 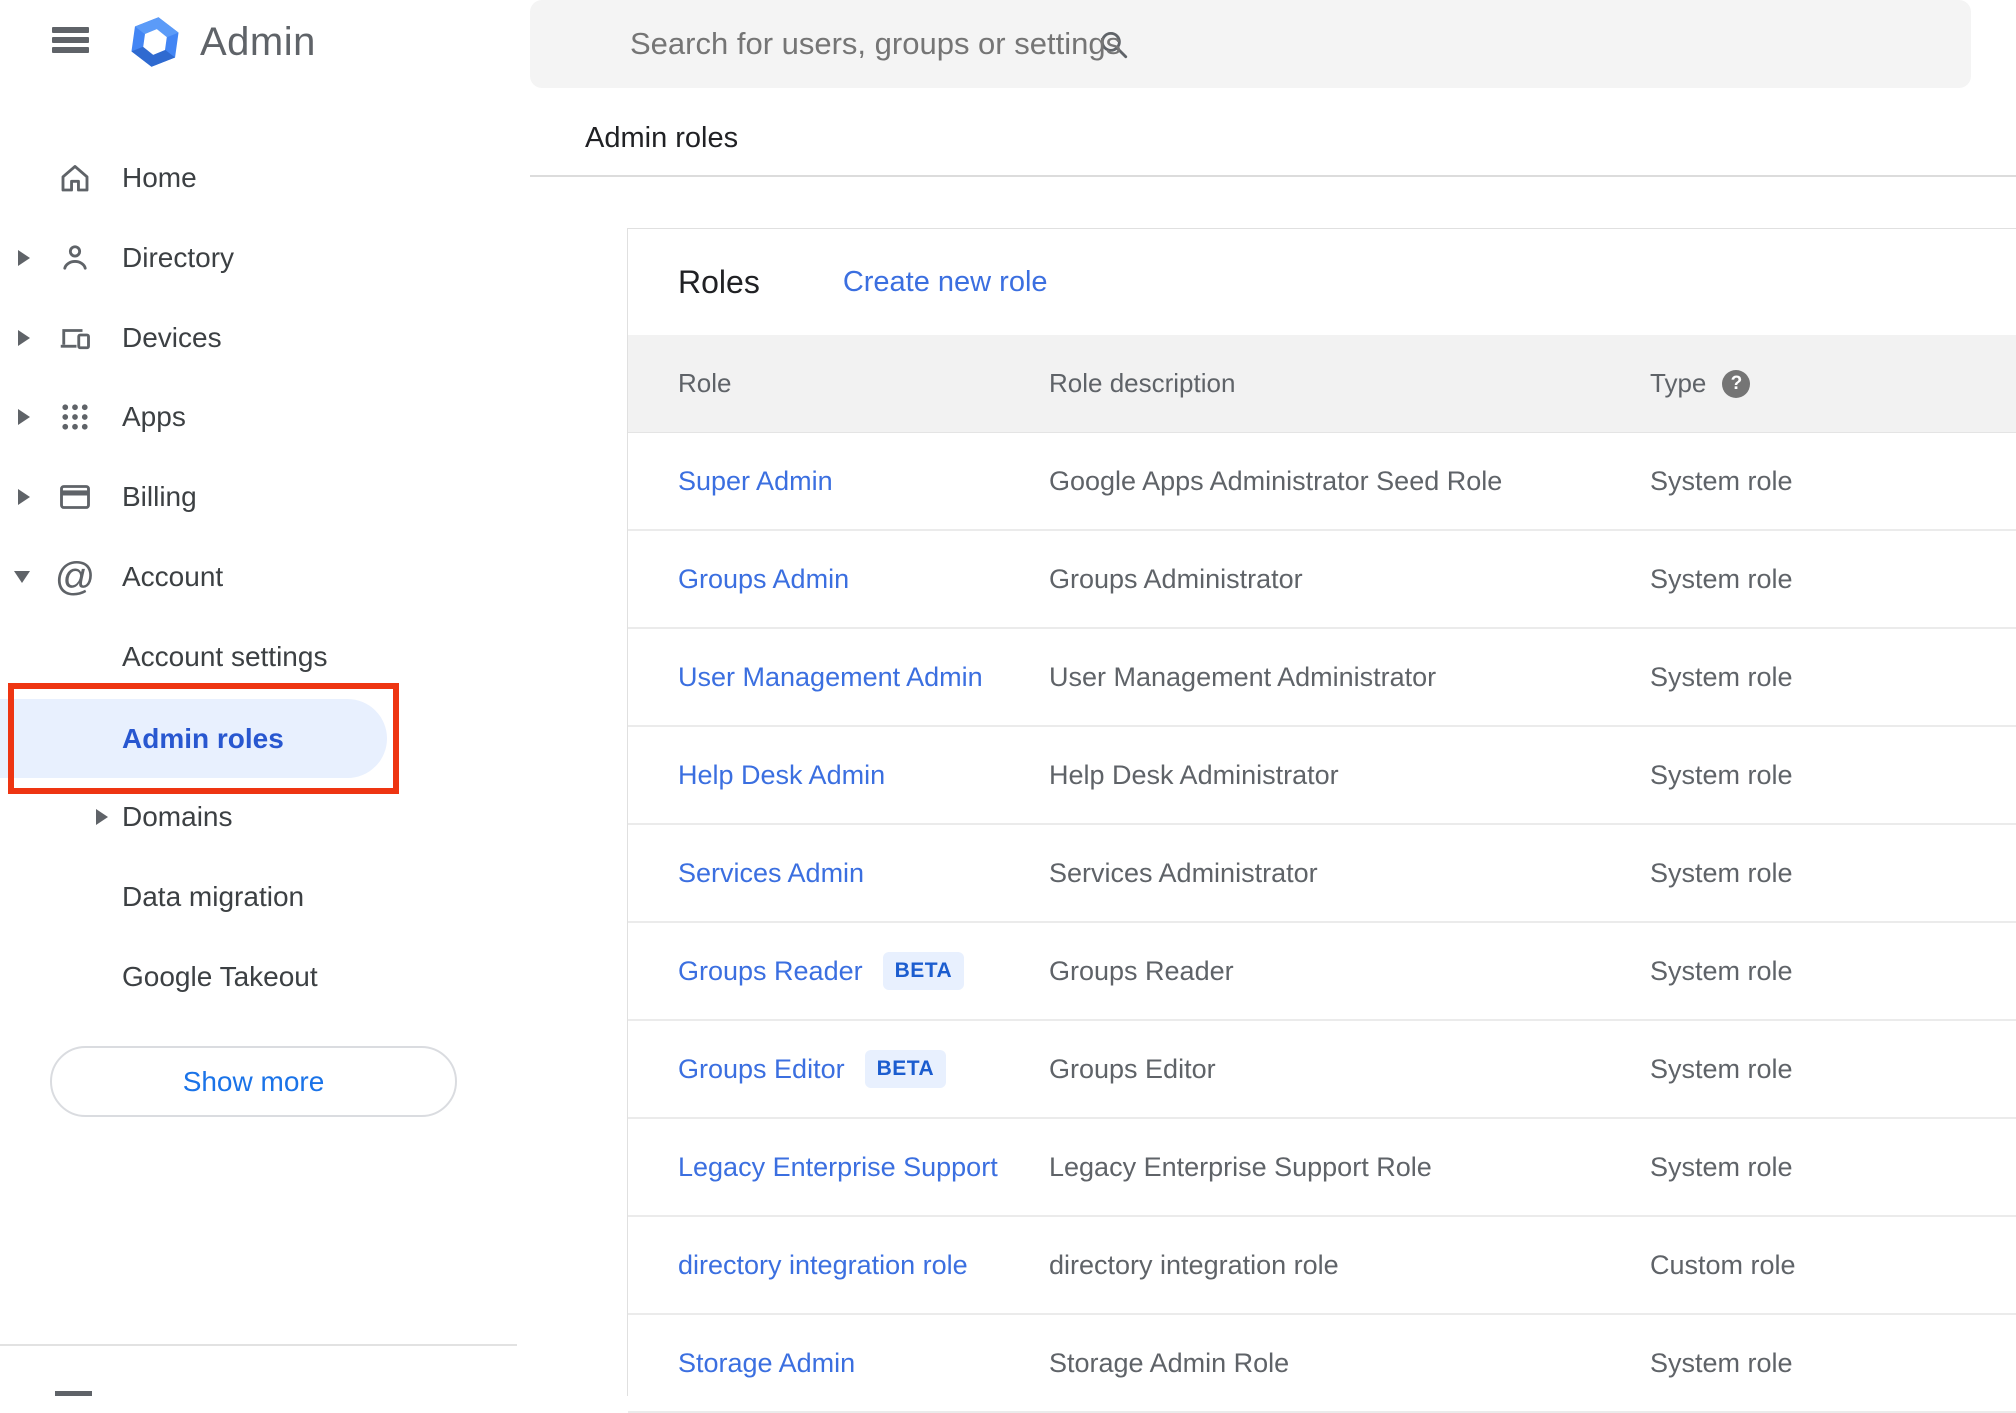 I want to click on sidebar-item-label: Directory, so click(x=178, y=257).